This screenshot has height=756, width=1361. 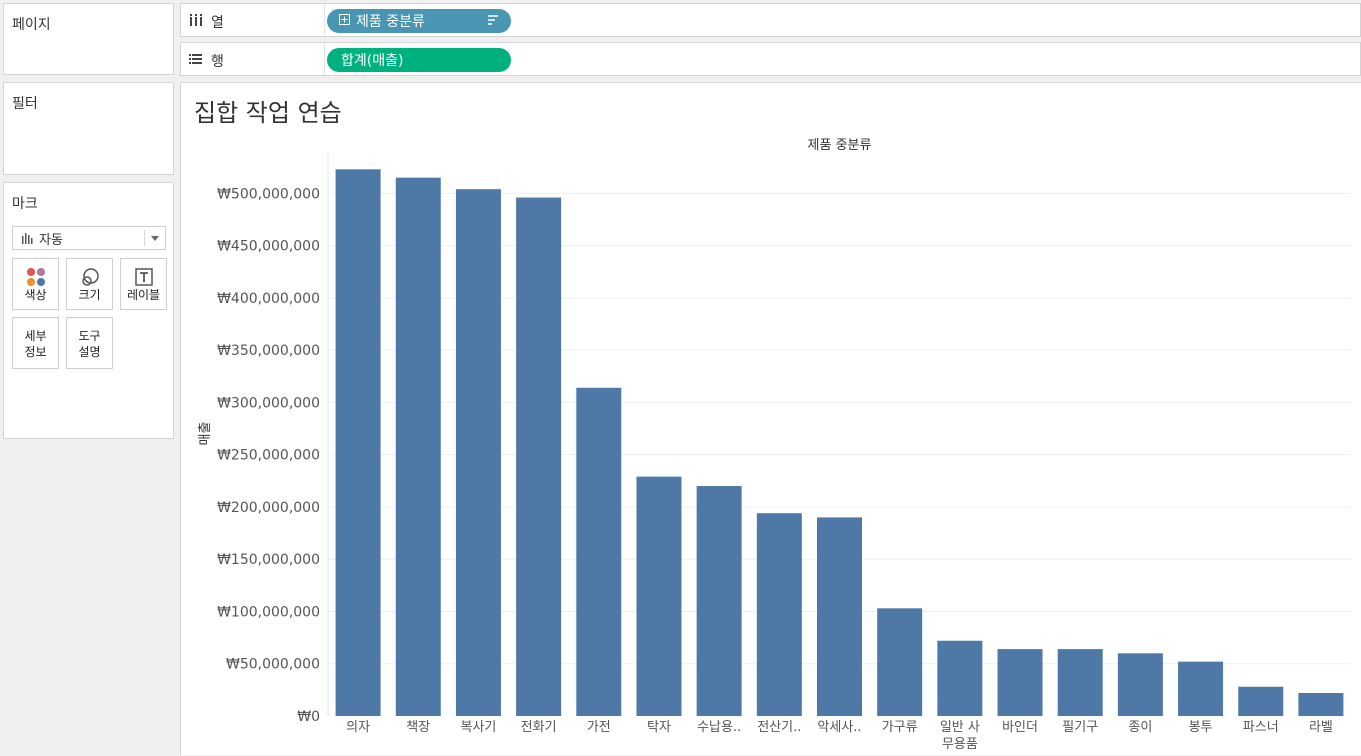 What do you see at coordinates (268, 351) in the screenshot?
I see `y-tick-label: ₩350,000,000` at bounding box center [268, 351].